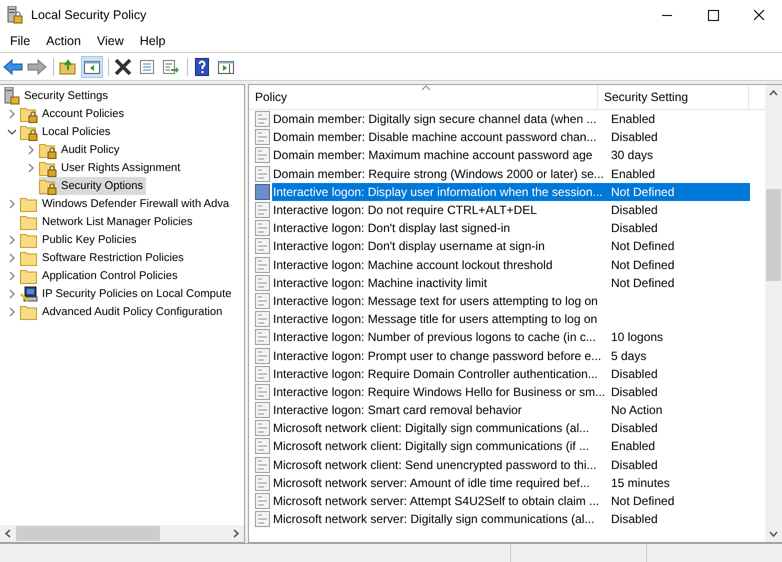 This screenshot has height=562, width=782. I want to click on delete-x-icon, so click(123, 66).